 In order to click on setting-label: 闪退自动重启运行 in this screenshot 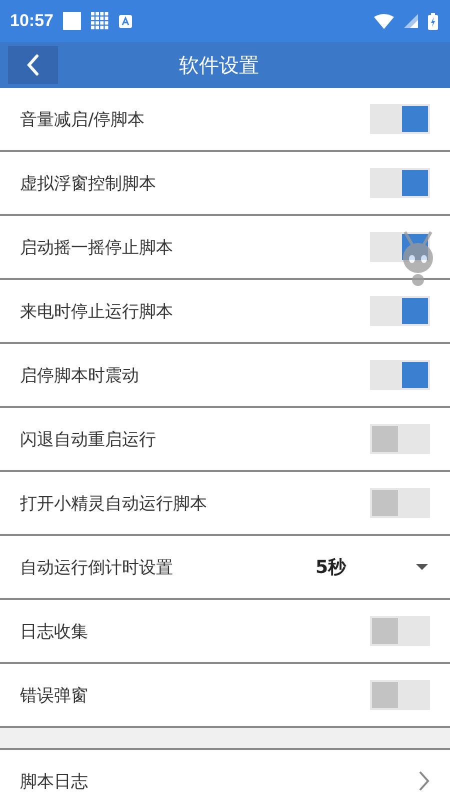, I will do `click(88, 439)`.